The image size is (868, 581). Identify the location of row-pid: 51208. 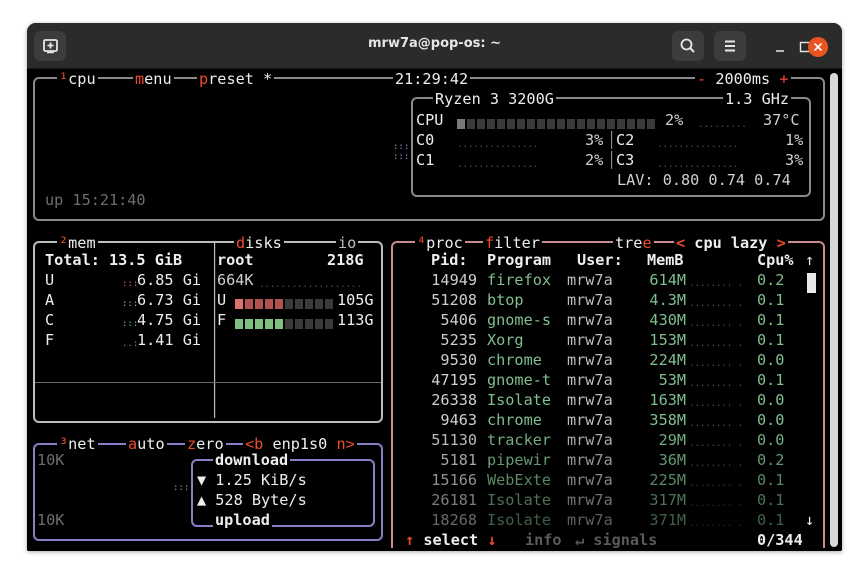
(454, 300).